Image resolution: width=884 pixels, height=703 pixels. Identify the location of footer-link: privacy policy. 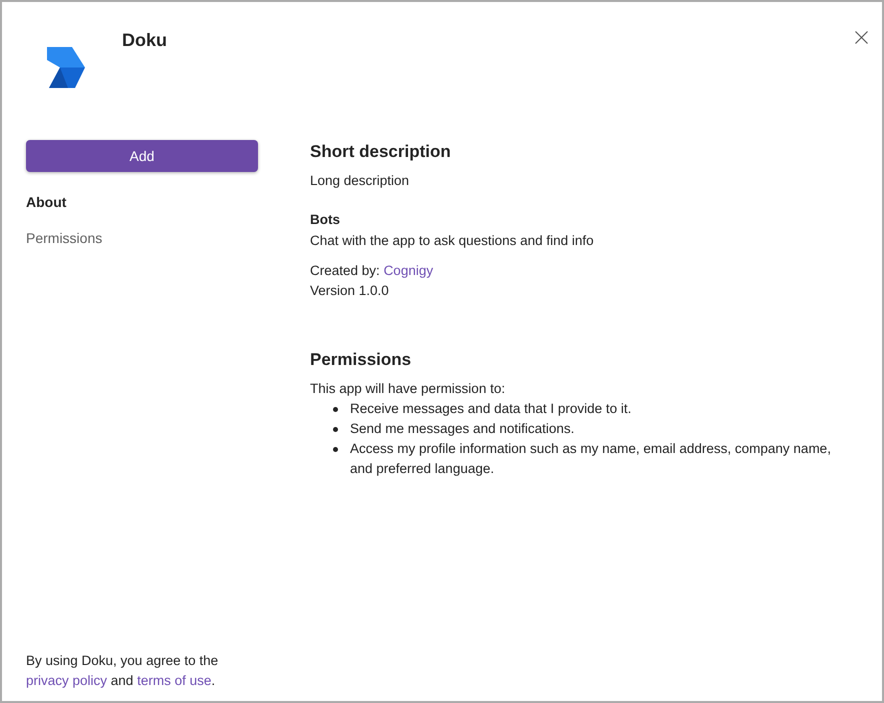
(67, 680).